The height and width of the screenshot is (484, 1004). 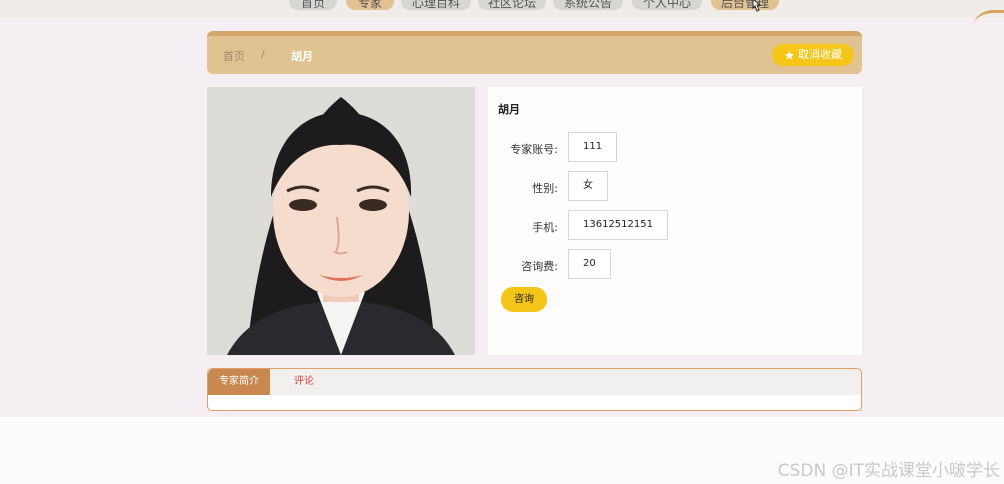 What do you see at coordinates (509, 109) in the screenshot?
I see `expert-name: 胡月` at bounding box center [509, 109].